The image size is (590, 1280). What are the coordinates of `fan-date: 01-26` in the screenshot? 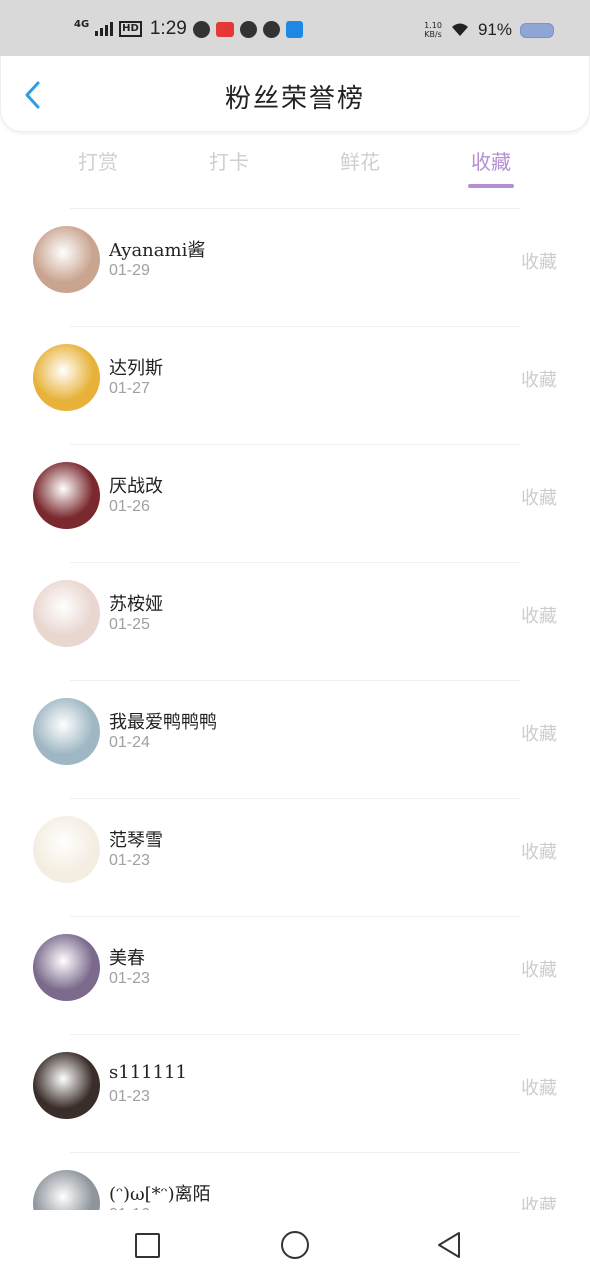 It's located at (129, 506).